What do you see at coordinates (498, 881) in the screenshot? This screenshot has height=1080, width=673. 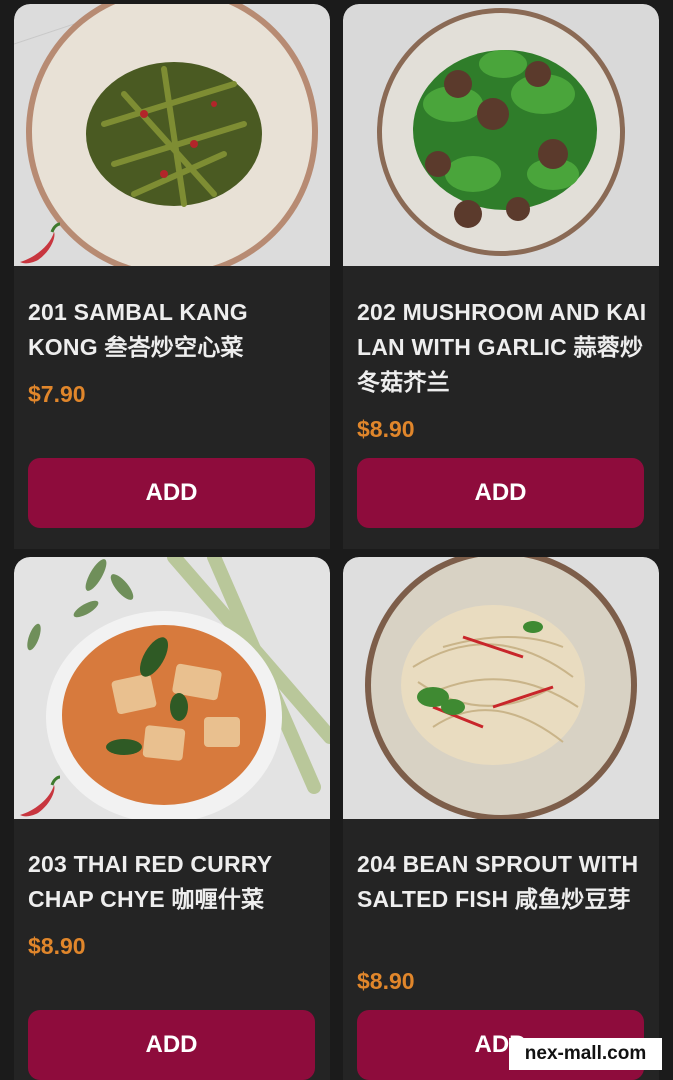 I see `dish-title: 204 BEAN SPROUT WITH SALTED FISH 咸鱼炒豆芽` at bounding box center [498, 881].